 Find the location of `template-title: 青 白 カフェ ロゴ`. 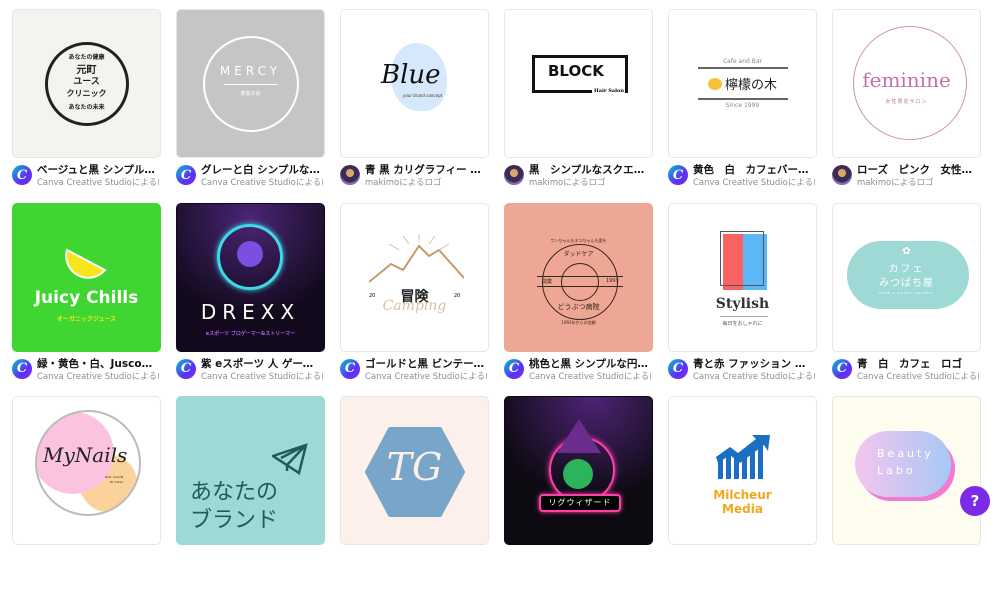

template-title: 青 白 カフェ ロゴ is located at coordinates (918, 364).